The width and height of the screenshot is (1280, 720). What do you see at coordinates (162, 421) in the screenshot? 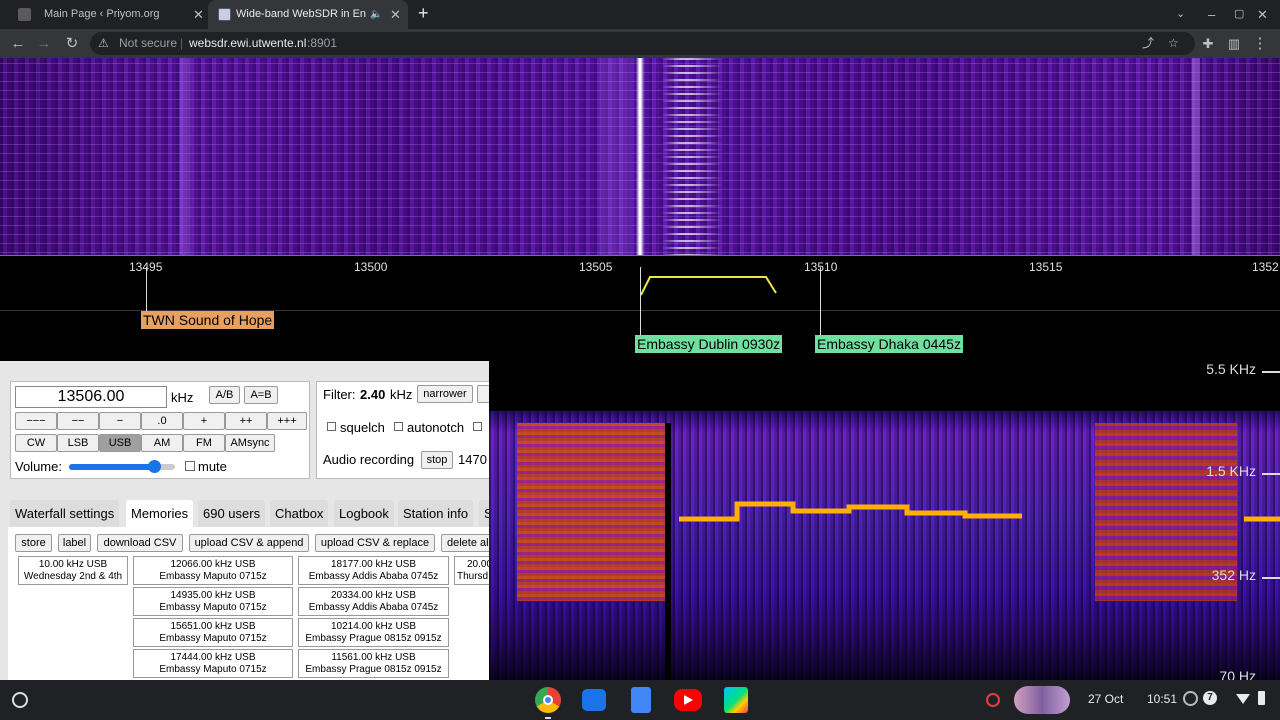
I see `step-button: .0` at bounding box center [162, 421].